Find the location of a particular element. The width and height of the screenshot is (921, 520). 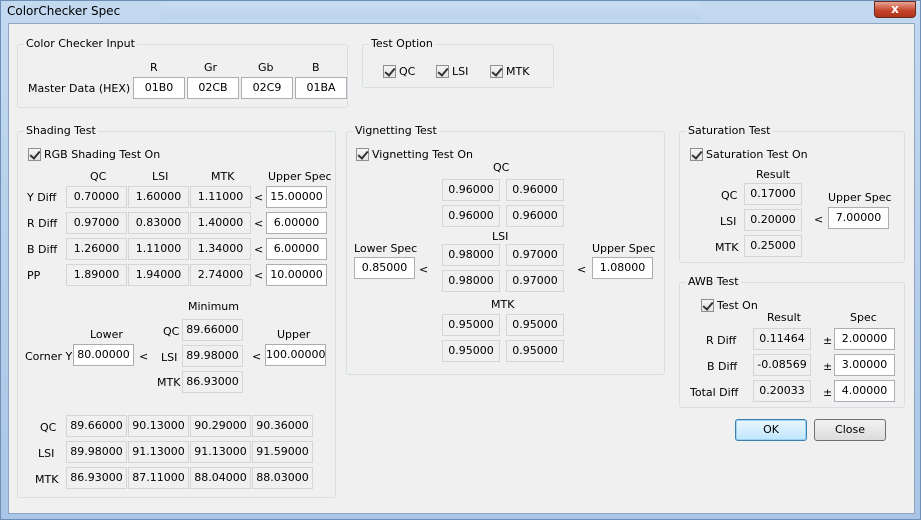

vignetting-qc-4: 0.96000 is located at coordinates (535, 216).